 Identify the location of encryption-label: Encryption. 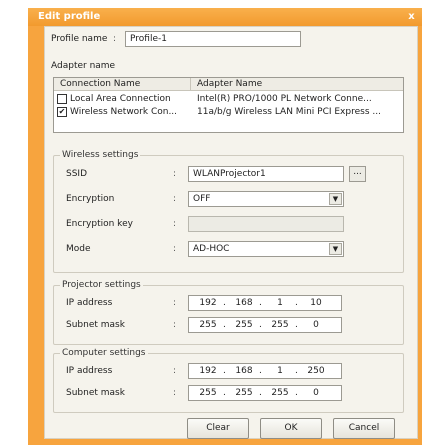
(90, 199).